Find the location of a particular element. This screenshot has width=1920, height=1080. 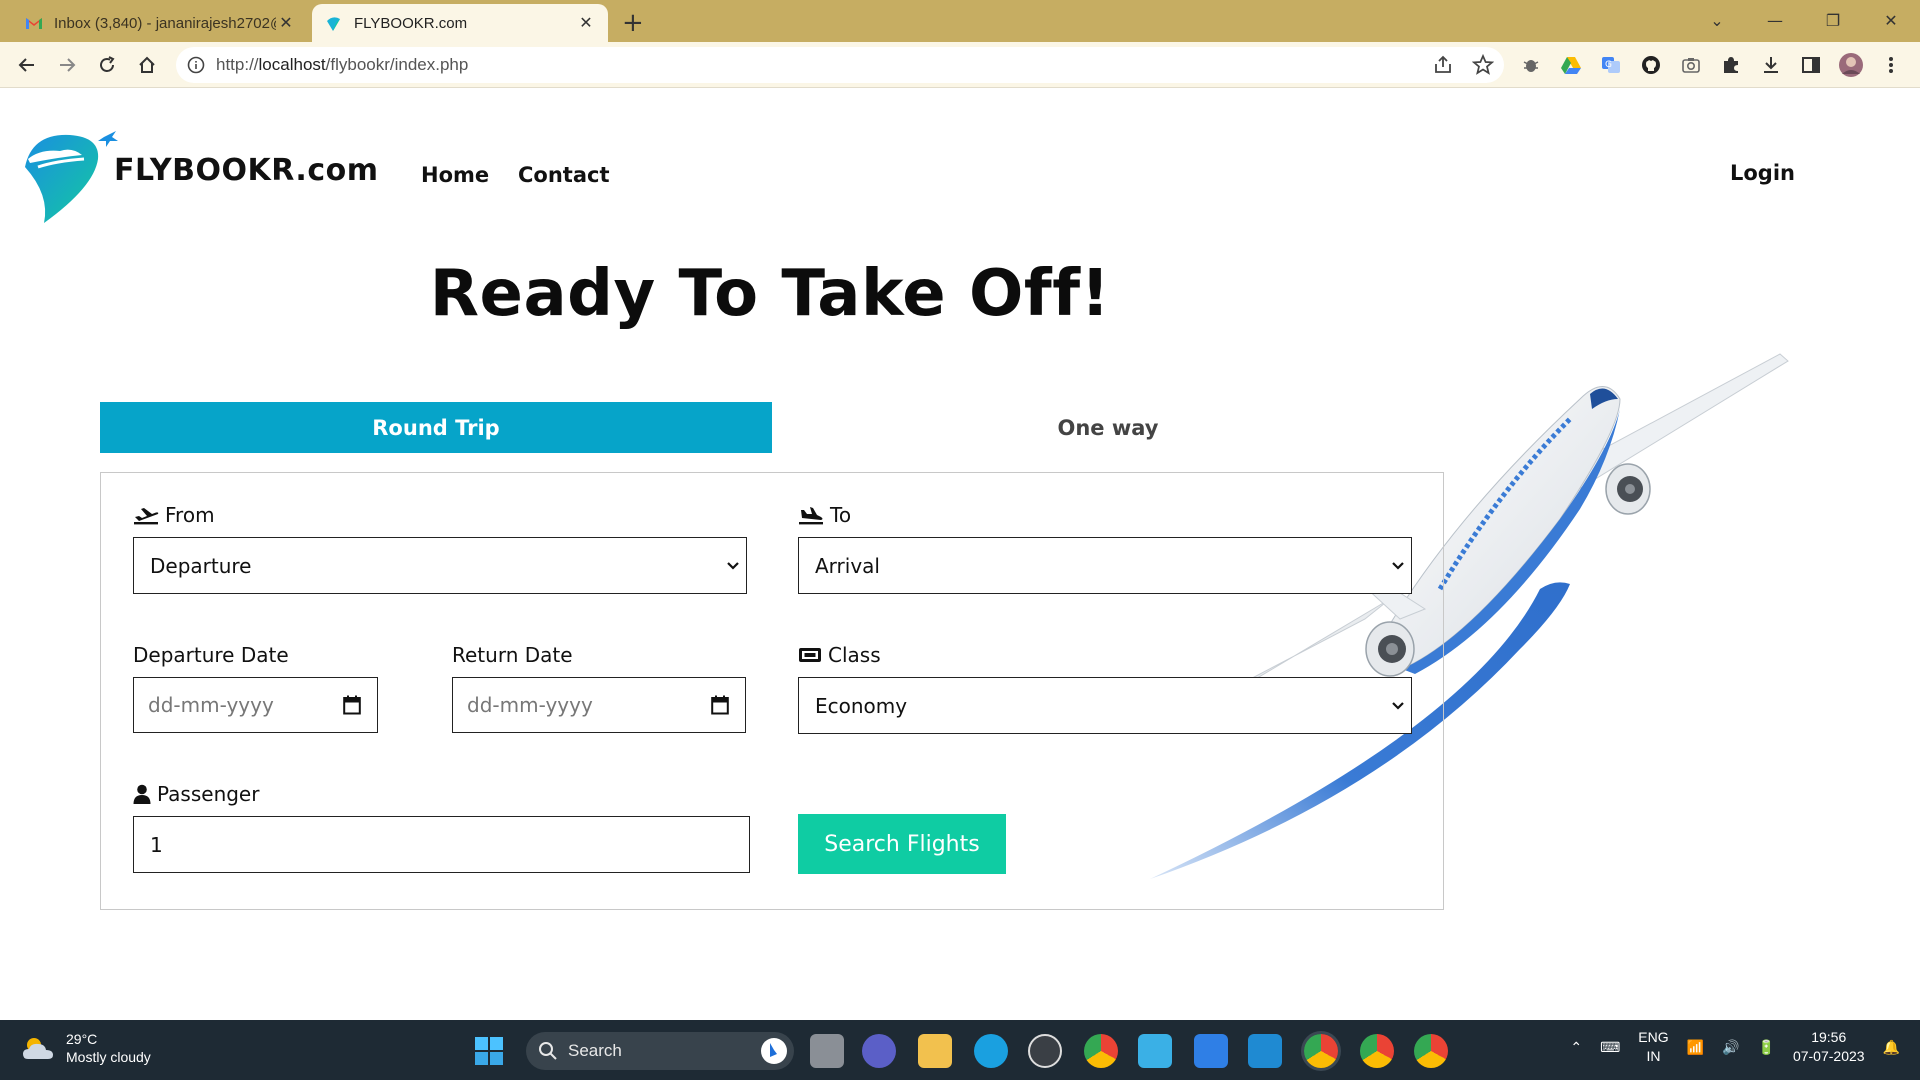

from-select: Departure is located at coordinates (440, 565).